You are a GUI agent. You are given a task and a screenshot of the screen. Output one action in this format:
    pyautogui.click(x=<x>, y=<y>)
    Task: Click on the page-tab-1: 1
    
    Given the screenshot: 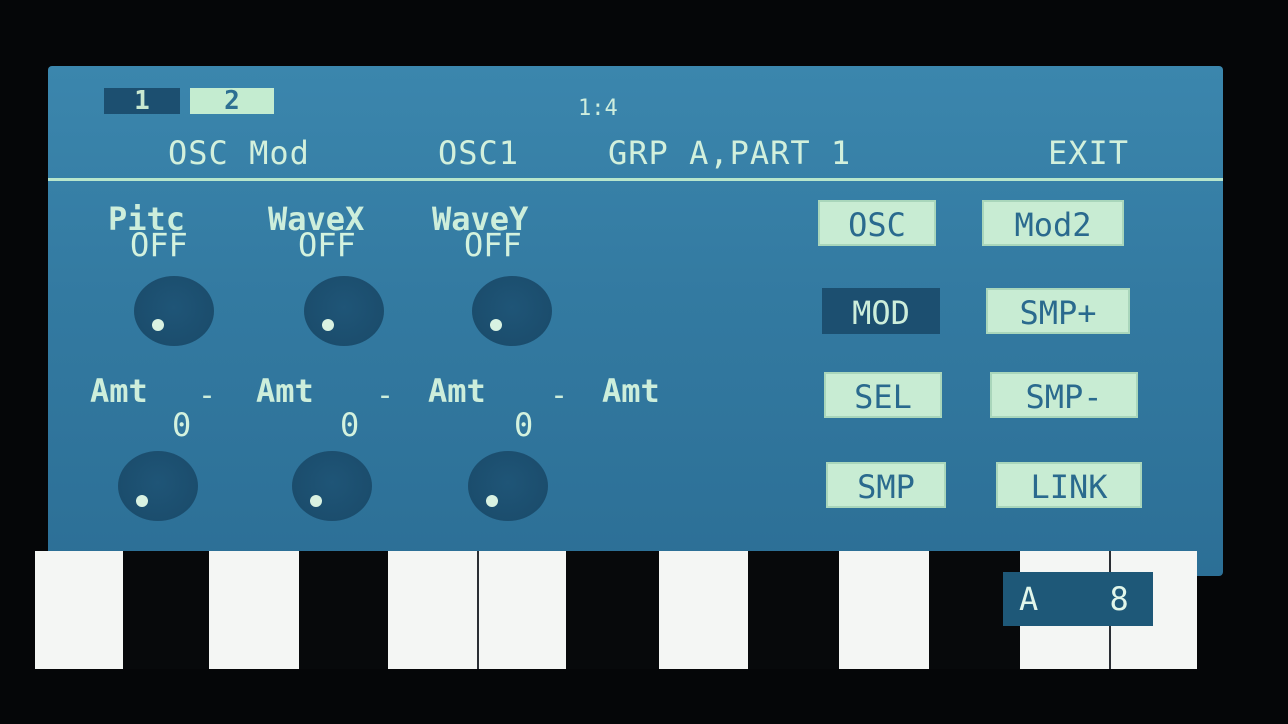 What is the action you would take?
    pyautogui.click(x=142, y=101)
    